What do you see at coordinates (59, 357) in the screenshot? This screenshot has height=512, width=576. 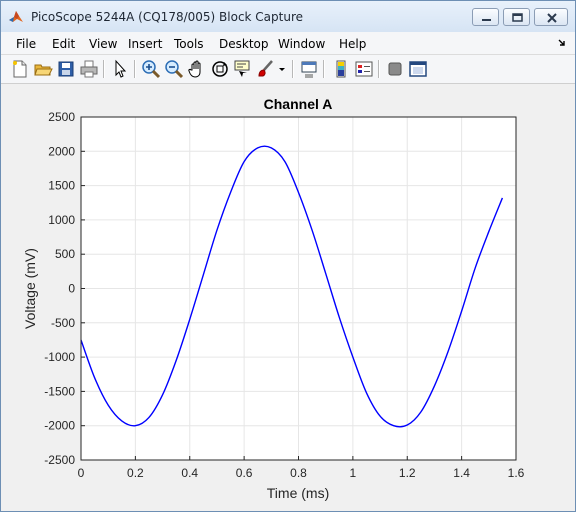 I see `y-tick-label: -1000` at bounding box center [59, 357].